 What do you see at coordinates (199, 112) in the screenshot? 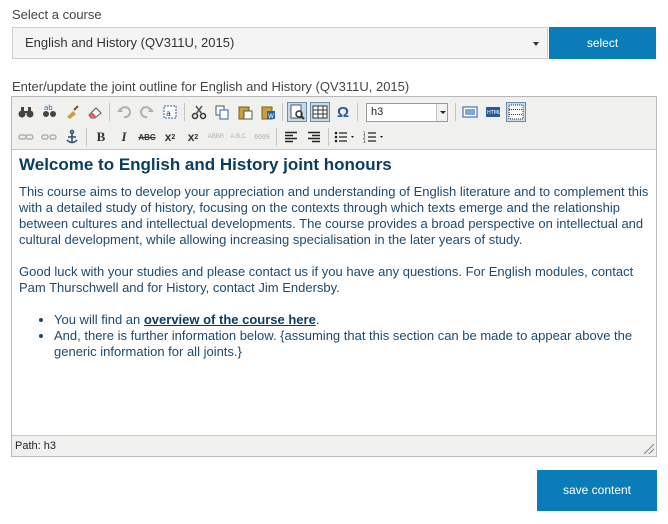
I see `scissors-icon` at bounding box center [199, 112].